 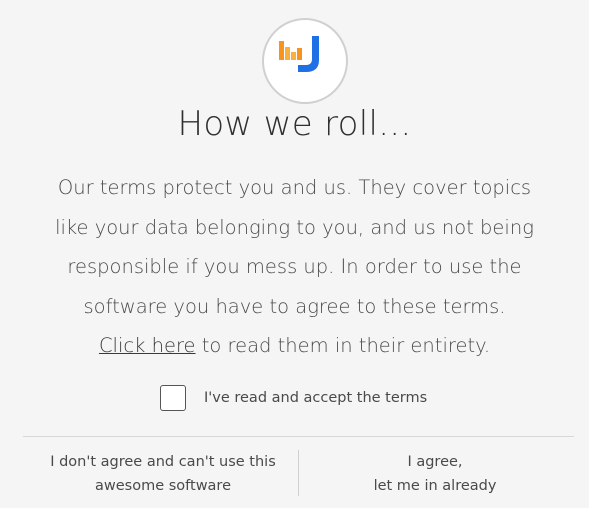 I want to click on terms-link: Click here, so click(x=147, y=345).